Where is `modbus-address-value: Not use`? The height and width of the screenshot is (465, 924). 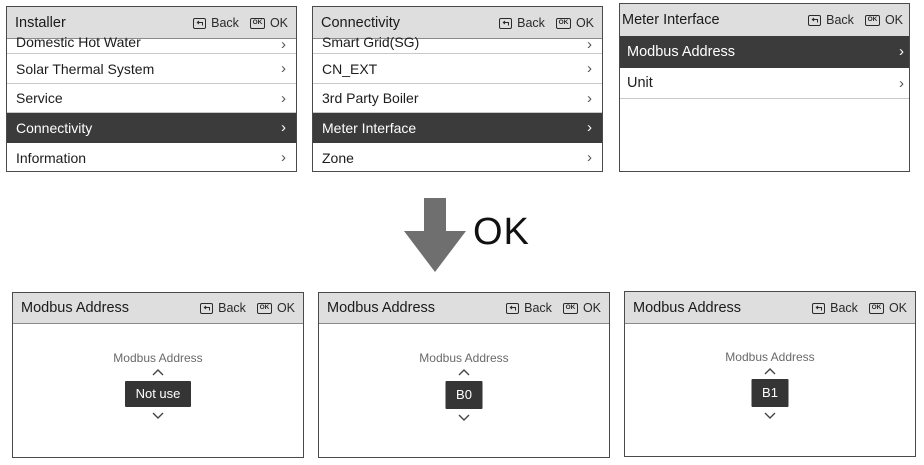 modbus-address-value: Not use is located at coordinates (158, 394).